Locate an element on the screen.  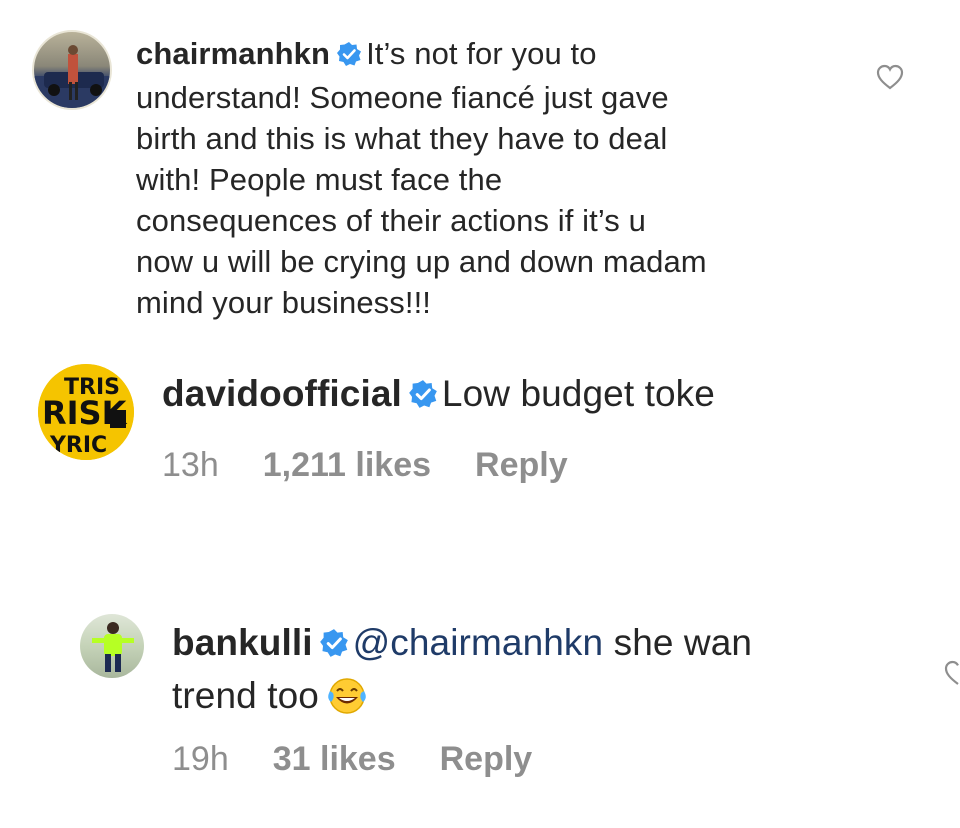
comment-meta-davidoofficial: 13h 1,211 likes Reply is located at coordinates (387, 465).